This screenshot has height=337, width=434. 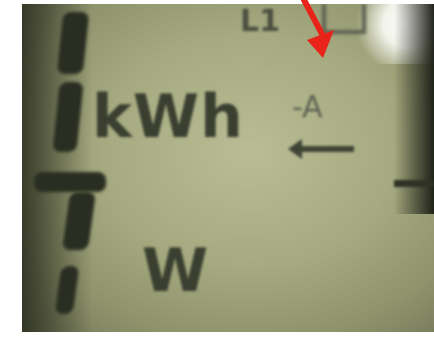 I want to click on phase-indicator-box, so click(x=344, y=19).